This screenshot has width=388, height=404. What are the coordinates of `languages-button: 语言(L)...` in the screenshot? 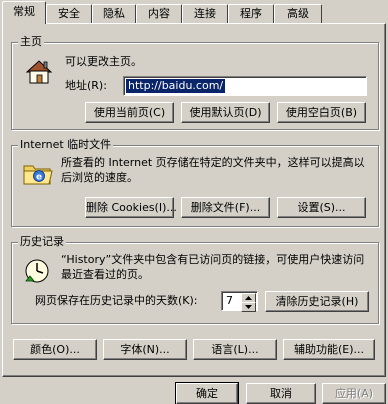 It's located at (235, 349).